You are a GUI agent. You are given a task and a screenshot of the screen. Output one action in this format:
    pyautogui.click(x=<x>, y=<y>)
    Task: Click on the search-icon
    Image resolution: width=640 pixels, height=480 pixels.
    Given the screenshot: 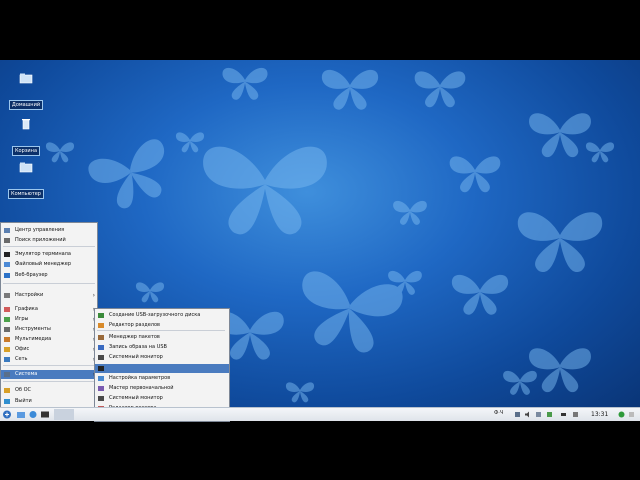 What is the action you would take?
    pyautogui.click(x=7, y=240)
    